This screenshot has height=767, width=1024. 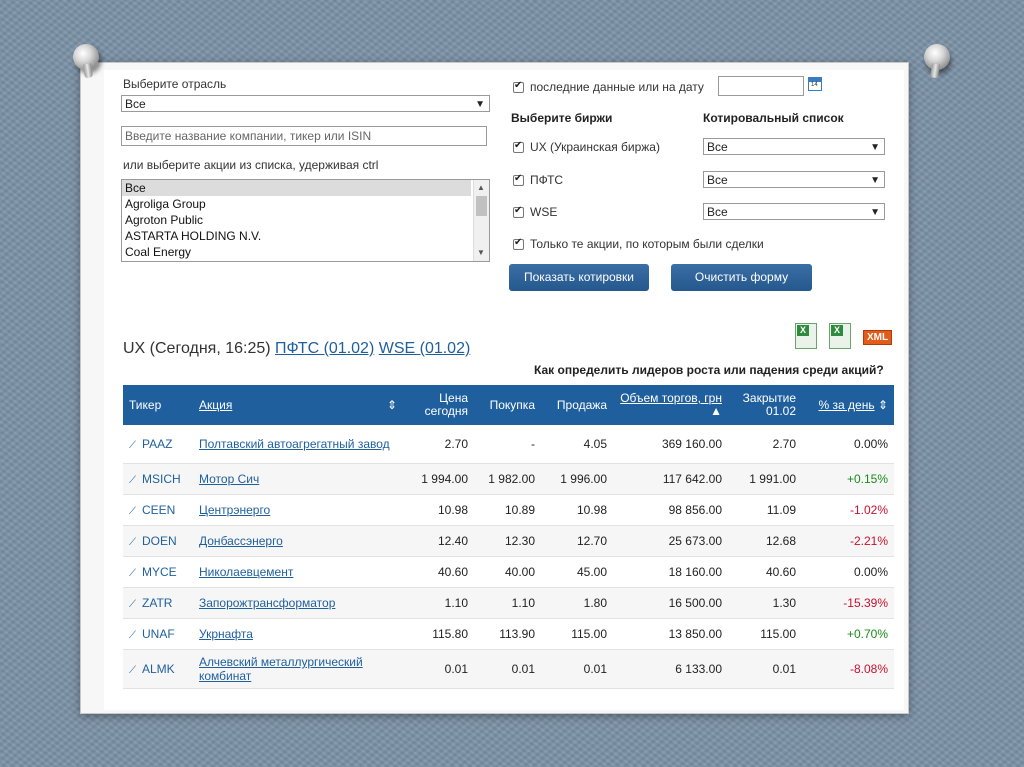 What do you see at coordinates (518, 211) in the screenshot?
I see `exchange-wse-checkbox` at bounding box center [518, 211].